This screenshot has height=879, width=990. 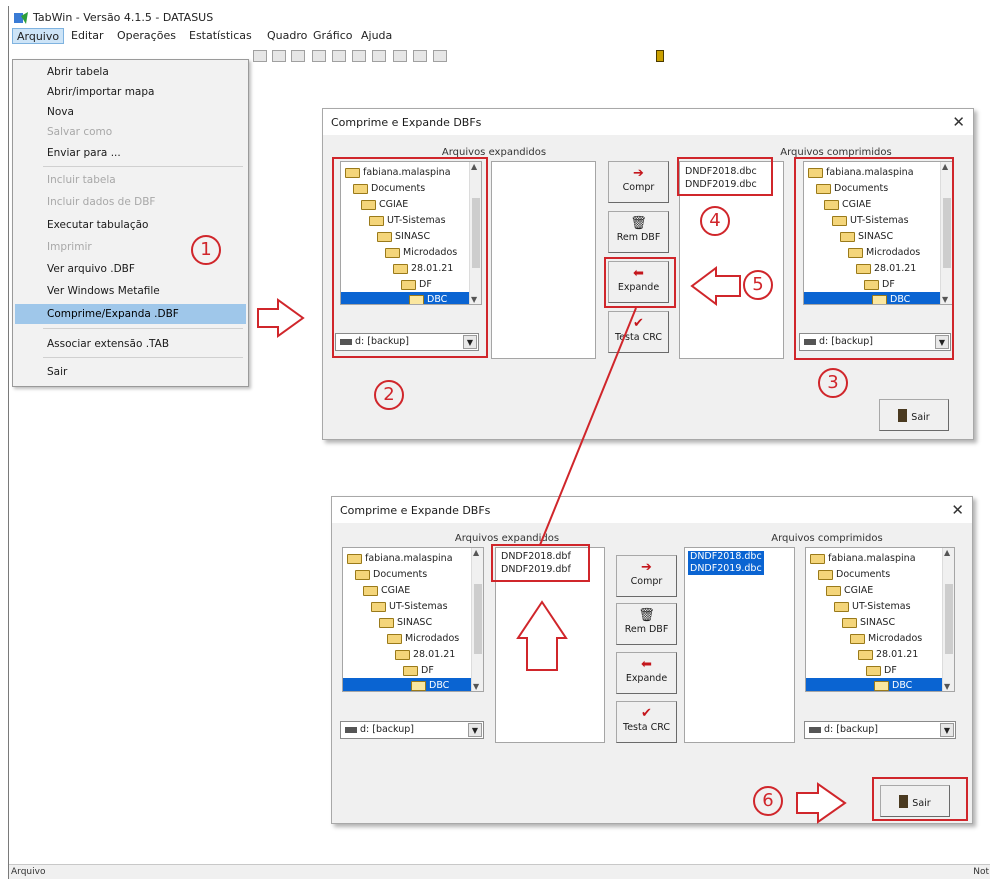 What do you see at coordinates (715, 286) in the screenshot?
I see `arrow-left-icon` at bounding box center [715, 286].